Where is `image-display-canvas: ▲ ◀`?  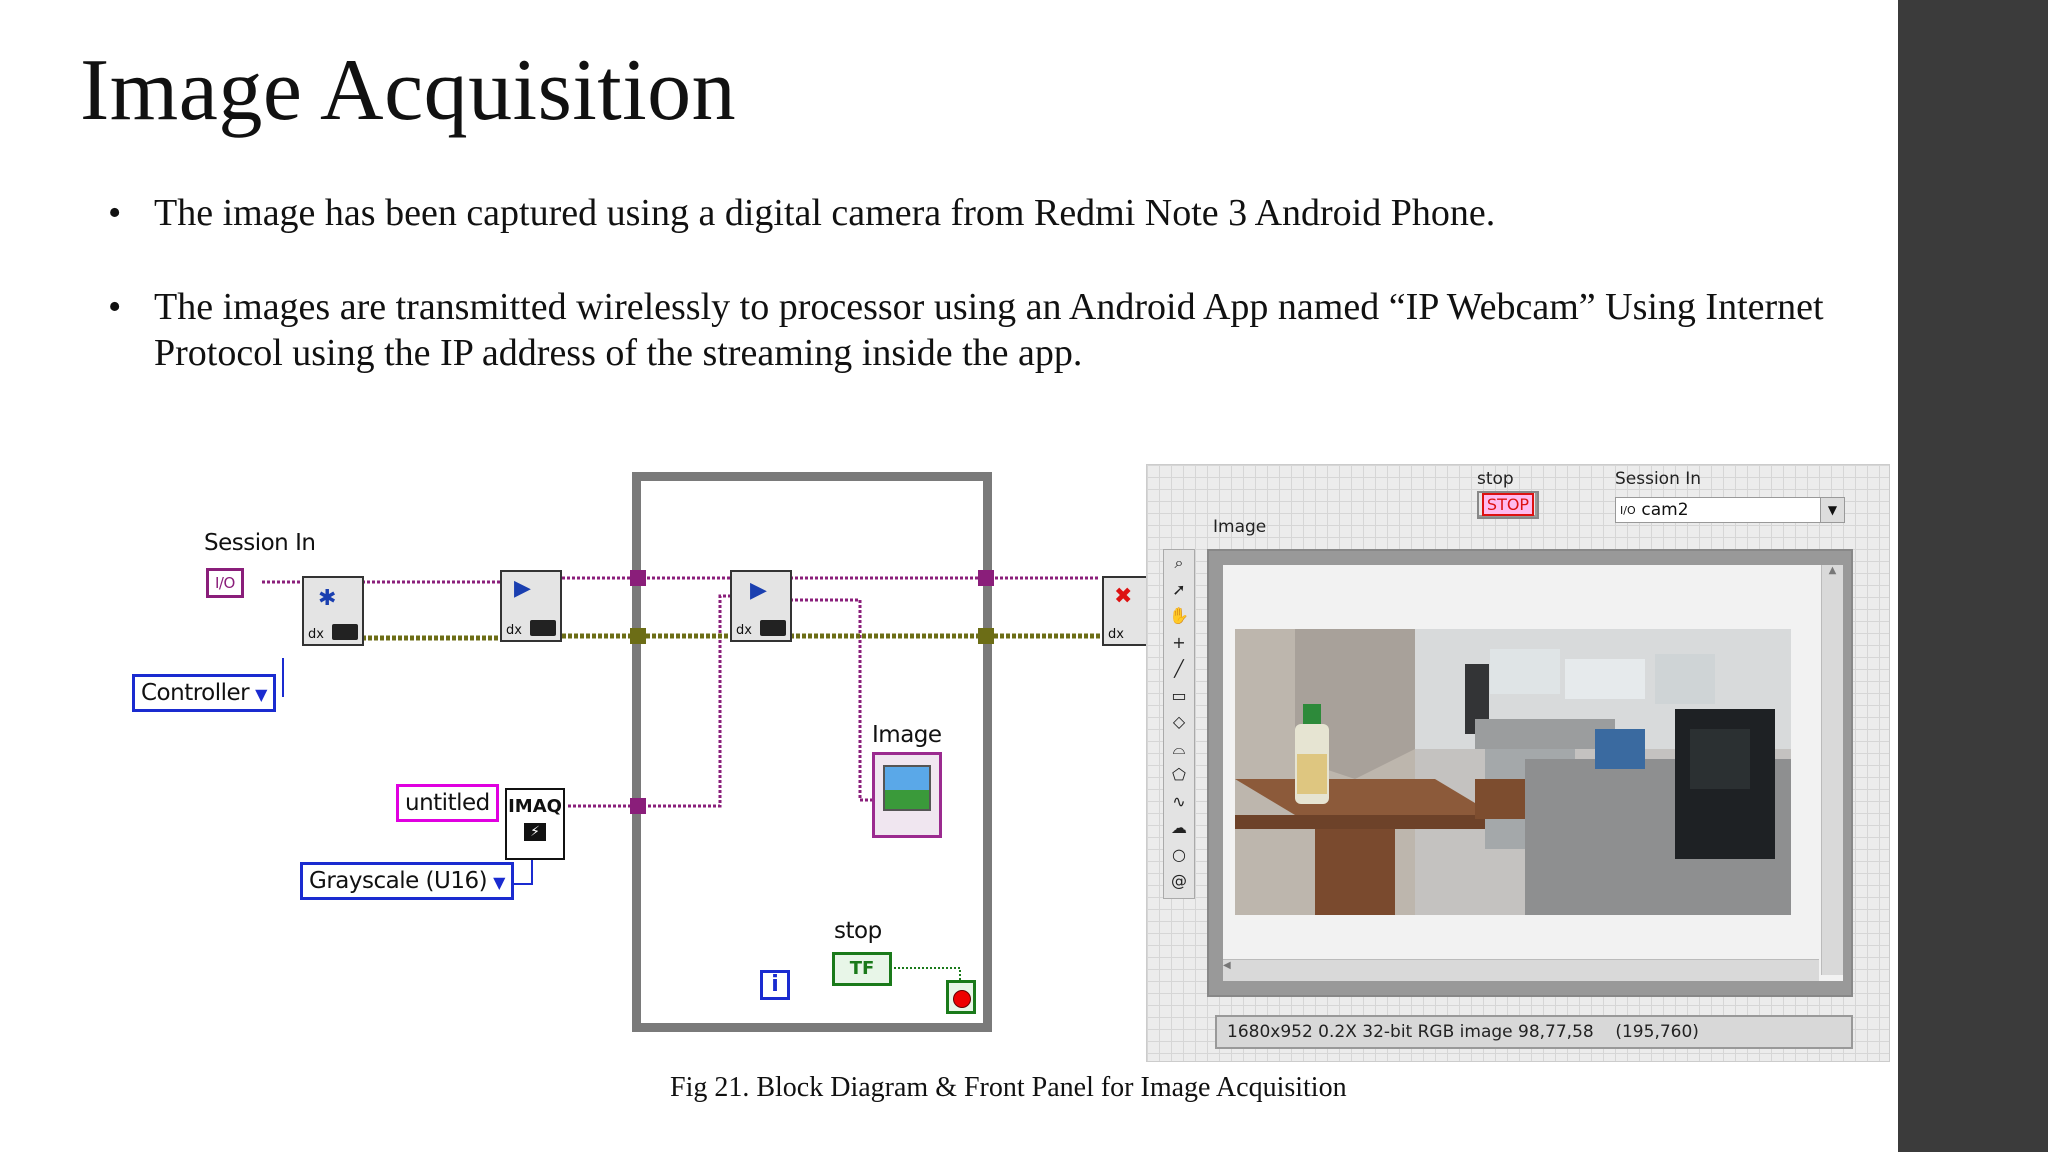 image-display-canvas: ▲ ◀ is located at coordinates (1533, 773).